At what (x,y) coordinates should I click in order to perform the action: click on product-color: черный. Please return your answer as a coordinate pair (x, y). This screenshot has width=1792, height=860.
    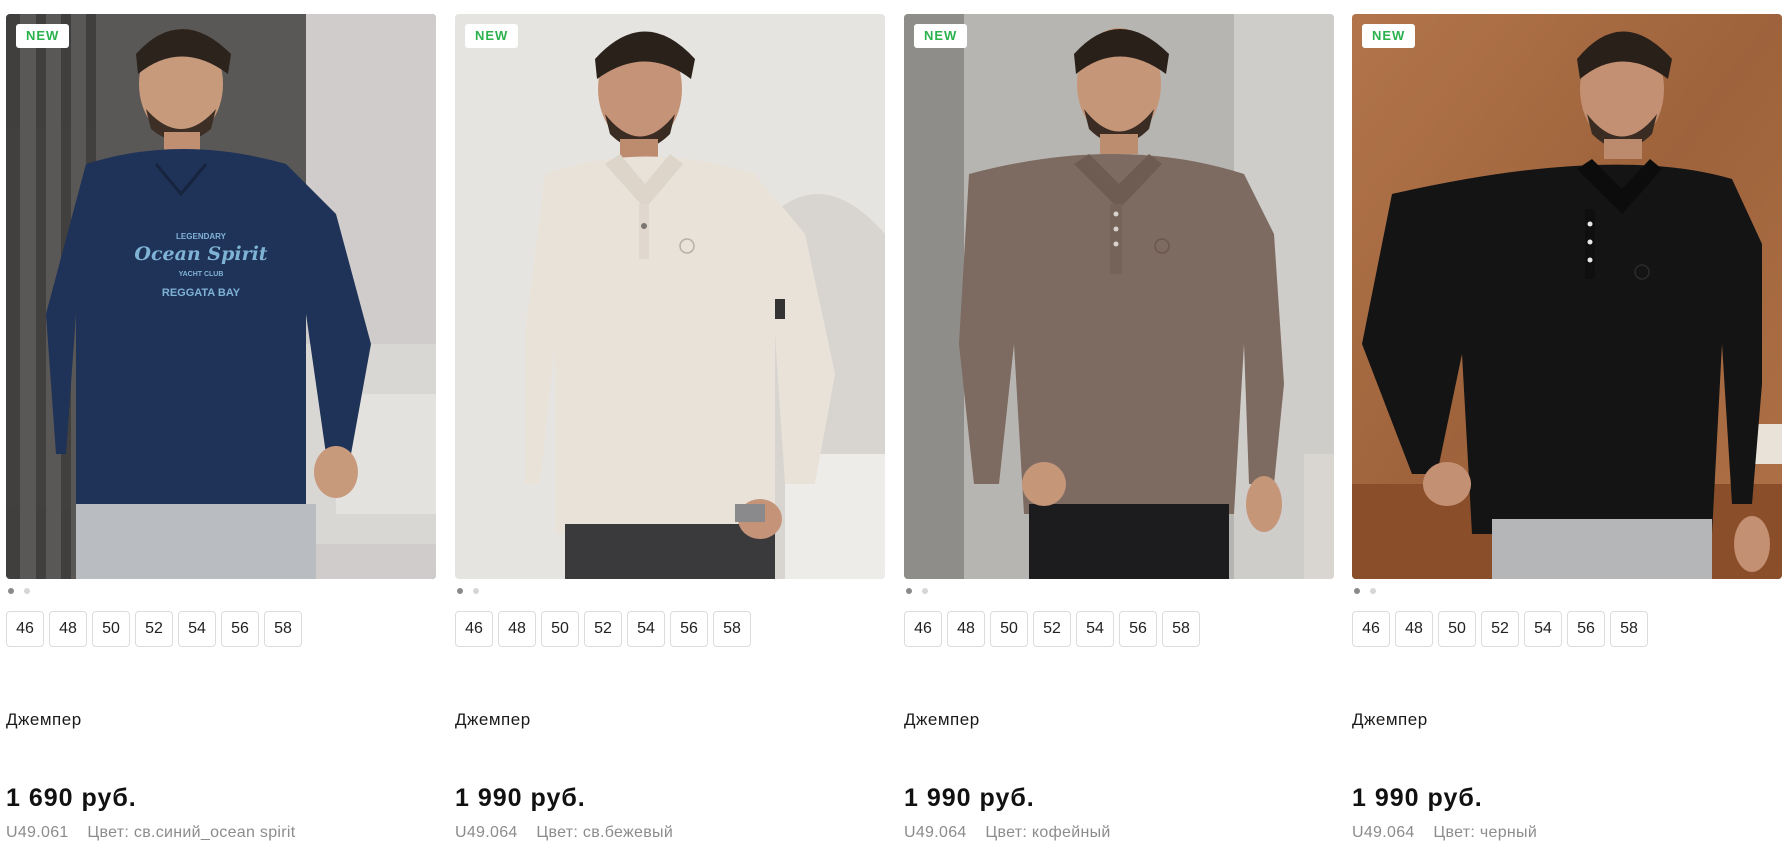
    Looking at the image, I should click on (1508, 832).